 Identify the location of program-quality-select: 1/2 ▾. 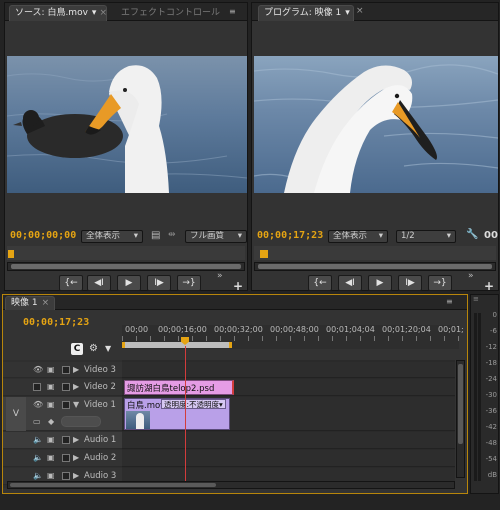
(426, 236).